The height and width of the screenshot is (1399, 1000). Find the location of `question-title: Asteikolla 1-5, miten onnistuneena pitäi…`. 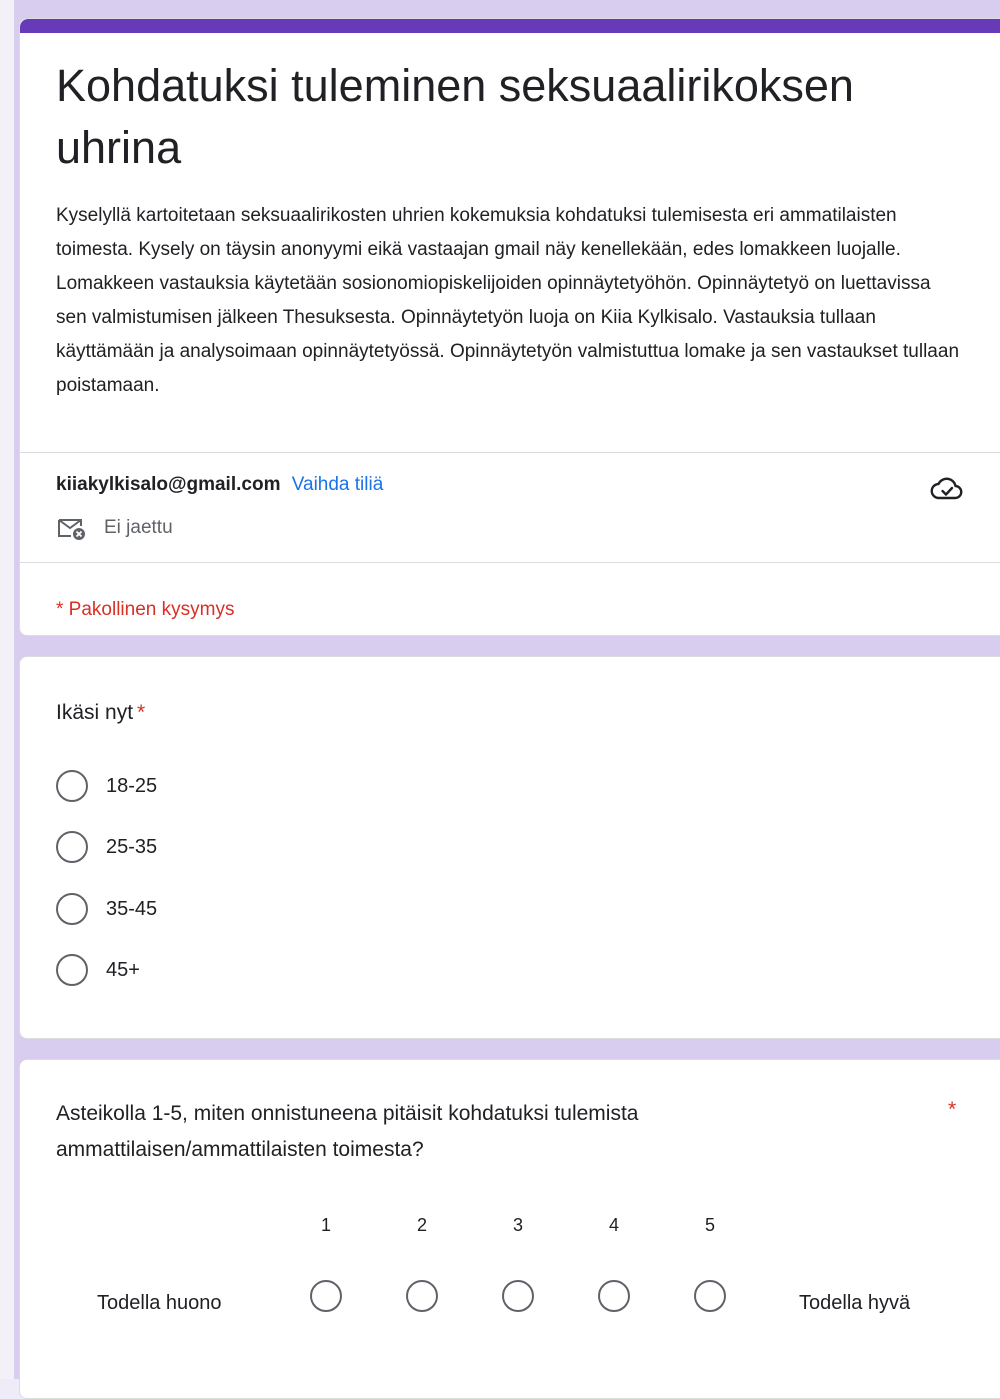

question-title: Asteikolla 1-5, miten onnistuneena pitäi… is located at coordinates (347, 1131).